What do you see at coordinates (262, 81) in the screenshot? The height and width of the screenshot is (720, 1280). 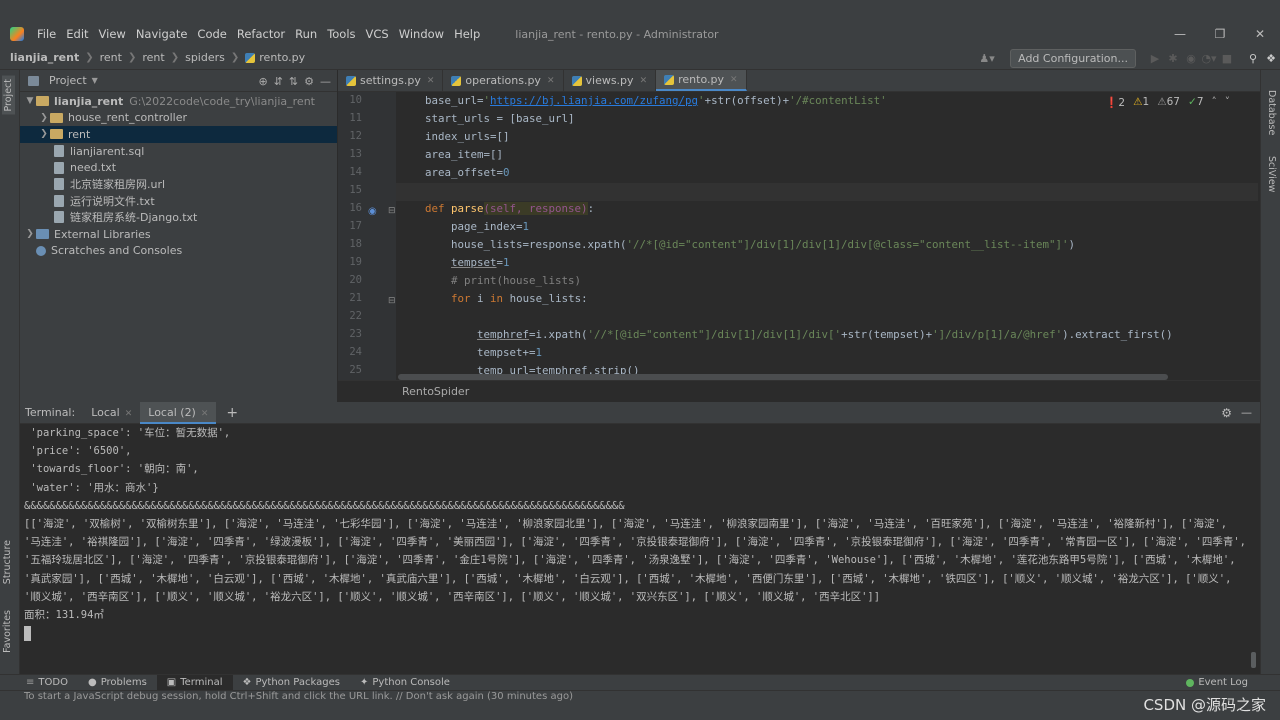 I see `locate-icon: ⊕` at bounding box center [262, 81].